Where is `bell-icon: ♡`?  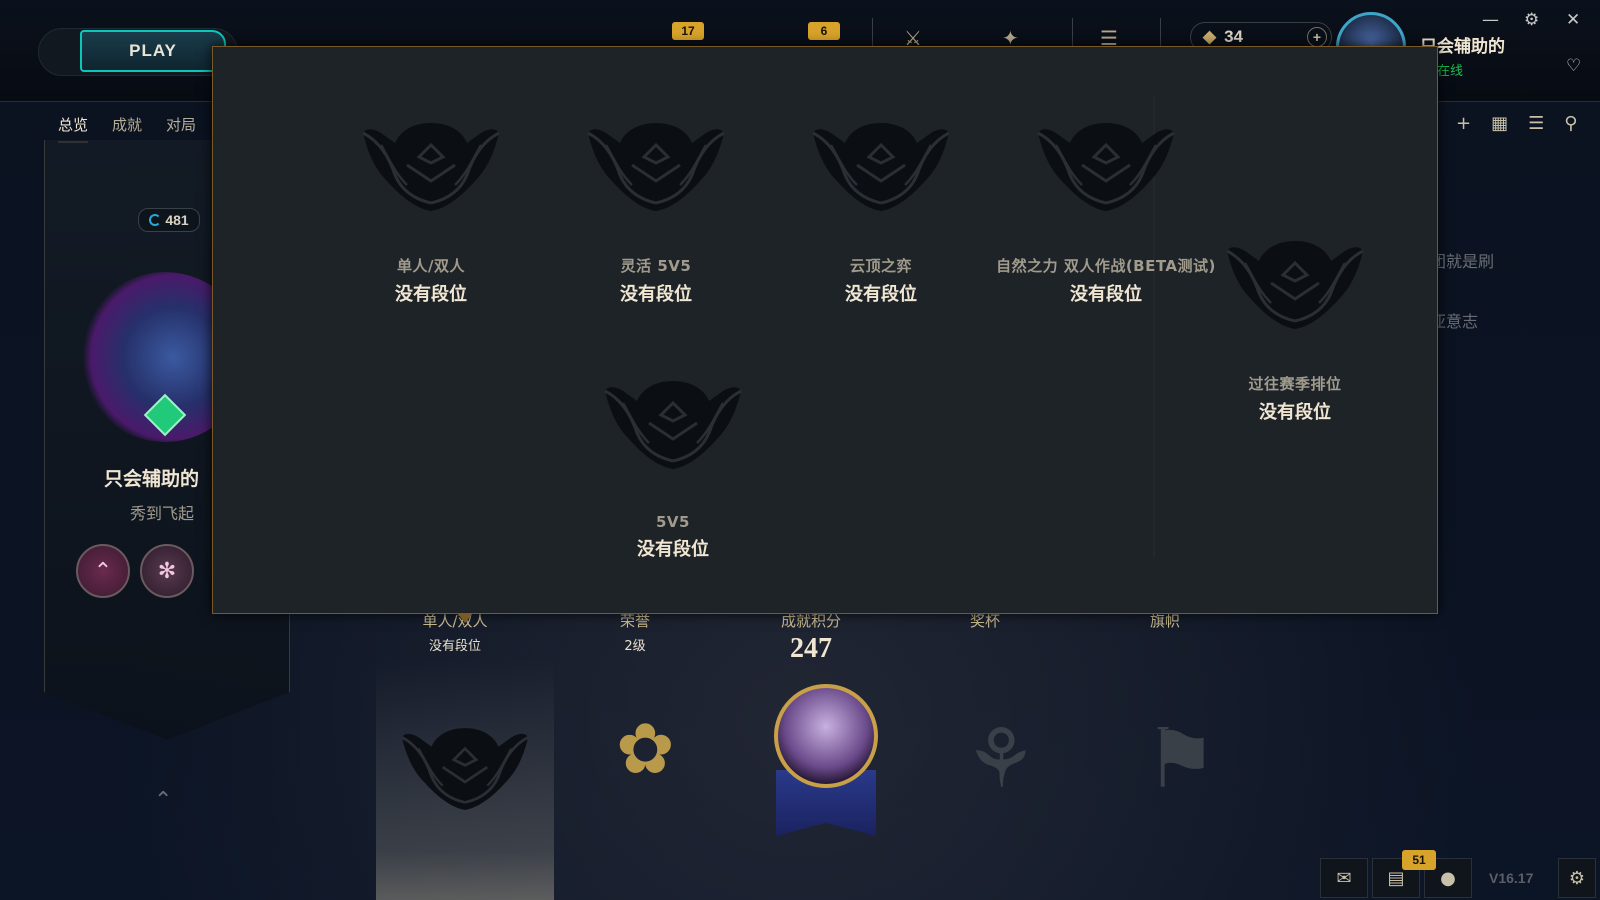 bell-icon: ♡ is located at coordinates (1573, 66).